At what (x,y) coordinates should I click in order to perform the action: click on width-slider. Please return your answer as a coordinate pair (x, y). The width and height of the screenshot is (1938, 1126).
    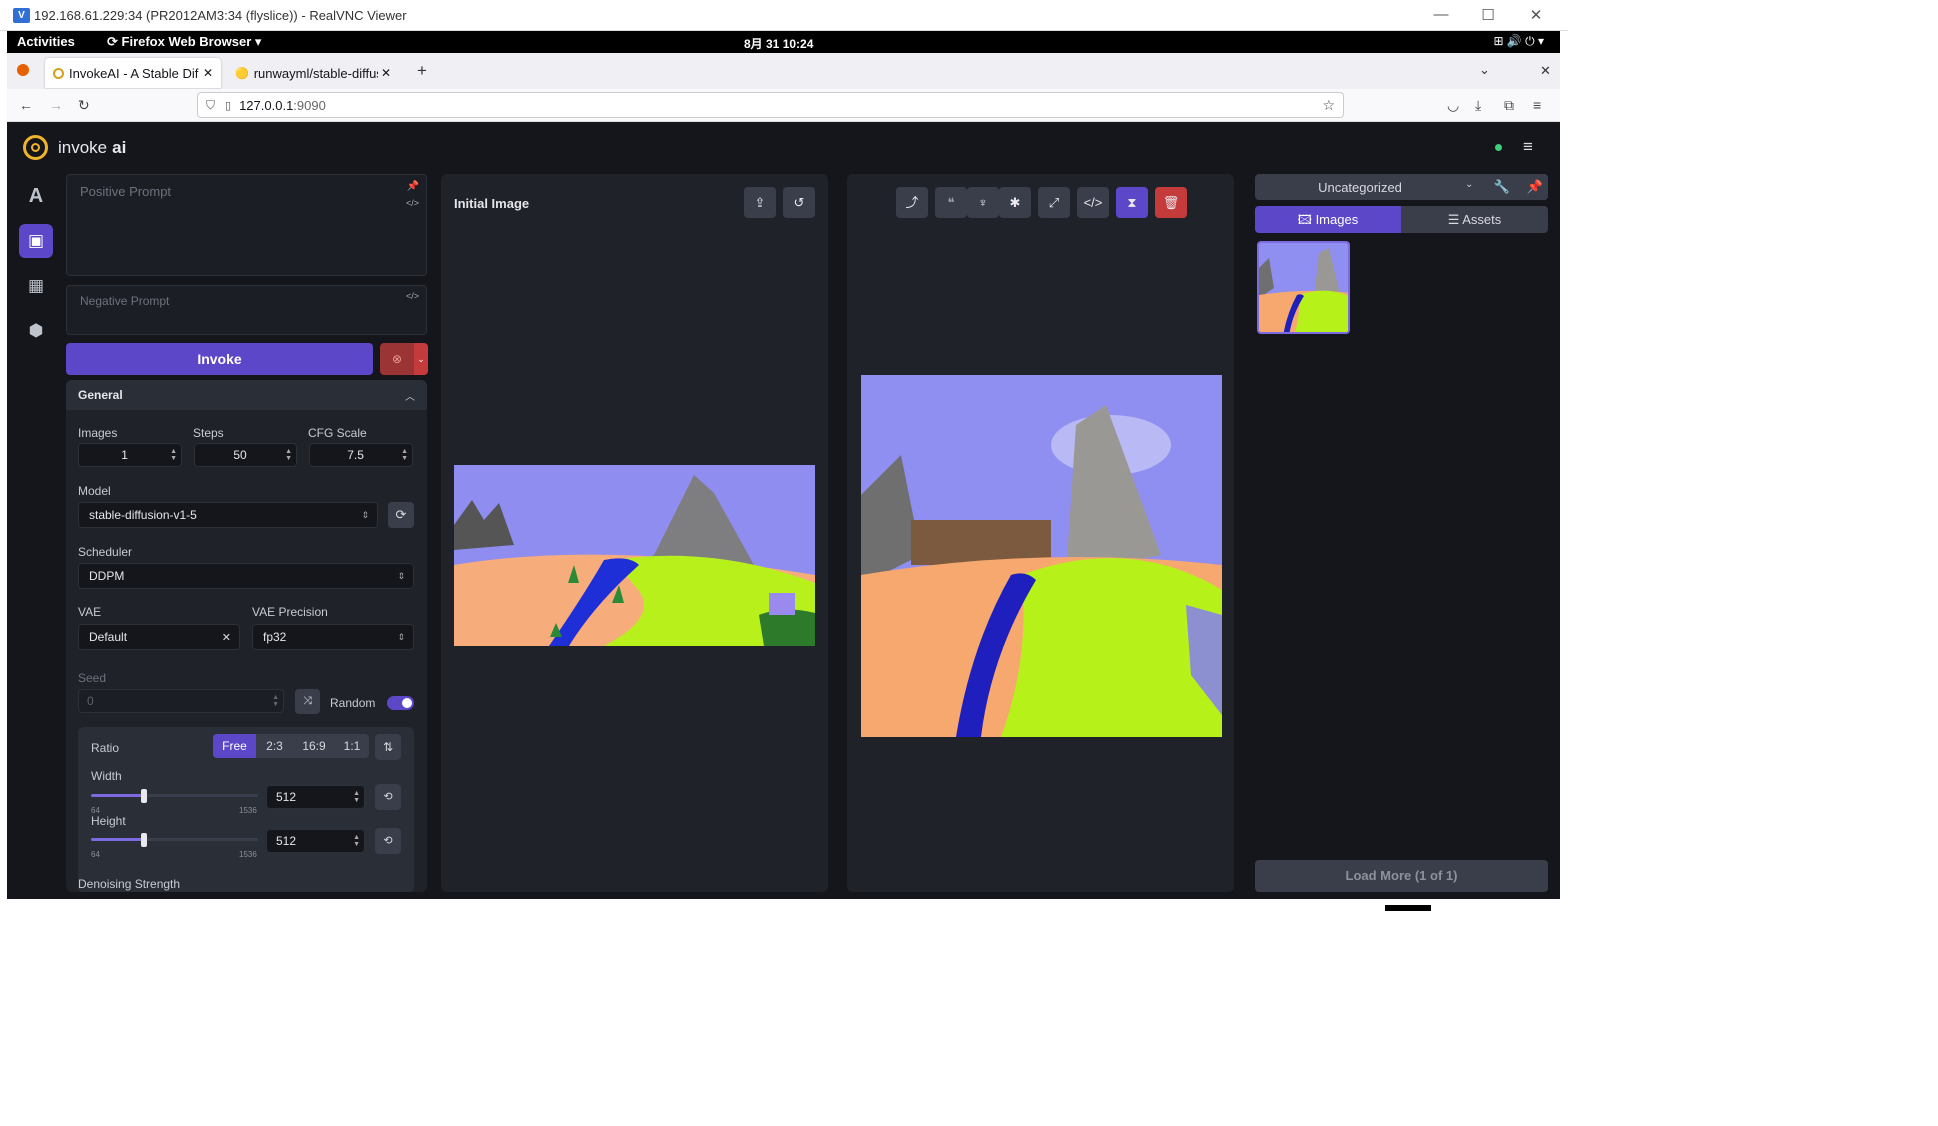
    Looking at the image, I should click on (174, 796).